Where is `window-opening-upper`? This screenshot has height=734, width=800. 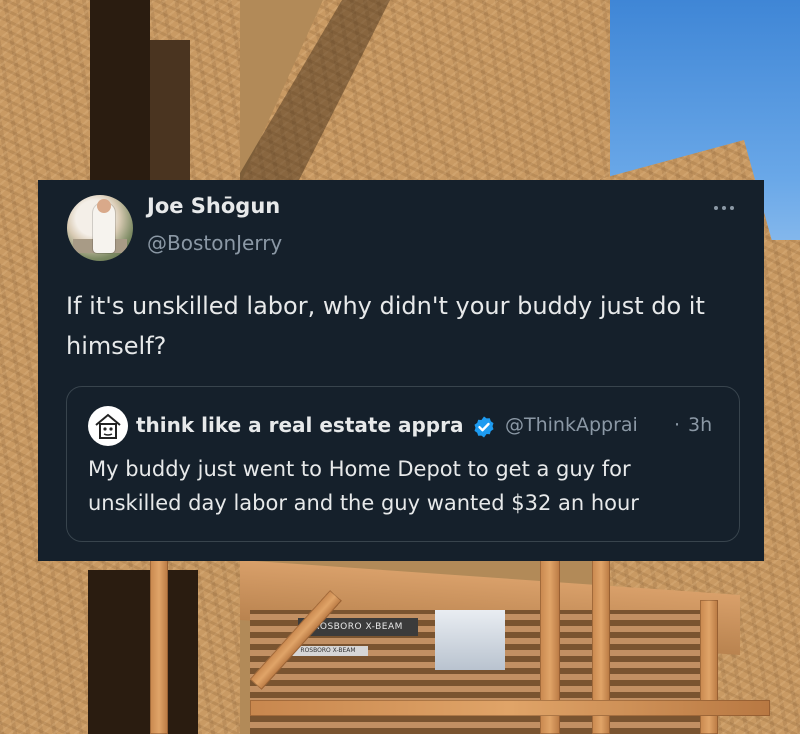 window-opening-upper is located at coordinates (120, 90).